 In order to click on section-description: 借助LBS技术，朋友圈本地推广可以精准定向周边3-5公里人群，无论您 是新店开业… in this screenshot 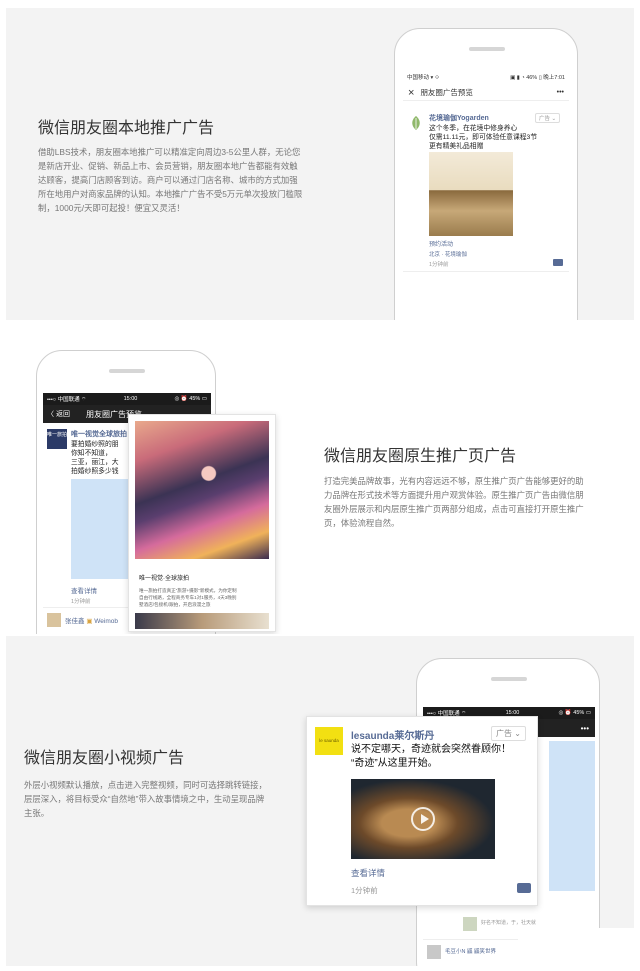, I will do `click(170, 180)`.